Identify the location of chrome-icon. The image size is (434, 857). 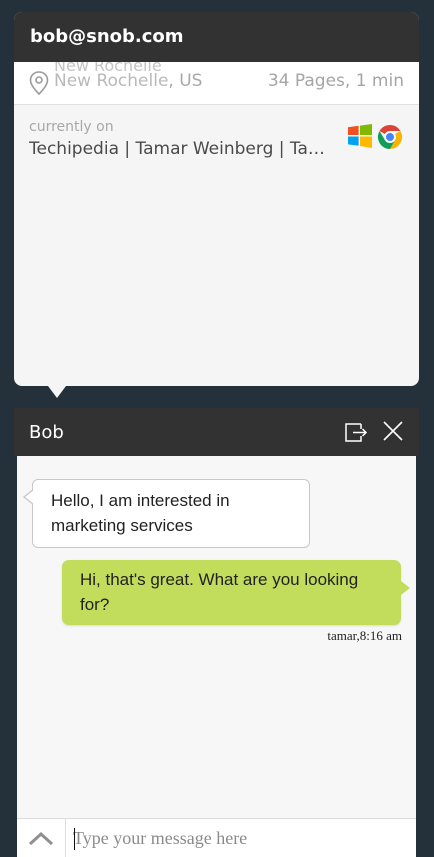
(390, 137).